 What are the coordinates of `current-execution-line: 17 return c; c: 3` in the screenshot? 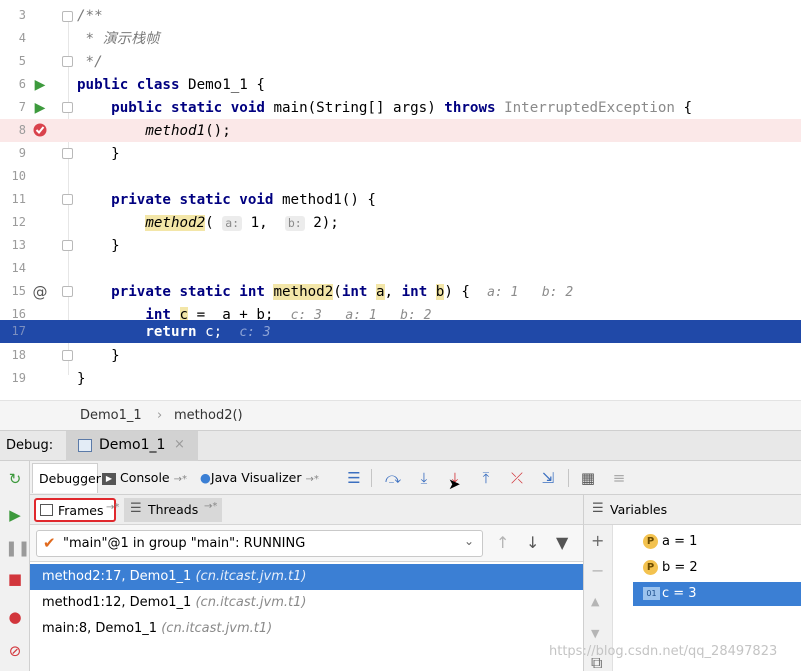 It's located at (400, 331).